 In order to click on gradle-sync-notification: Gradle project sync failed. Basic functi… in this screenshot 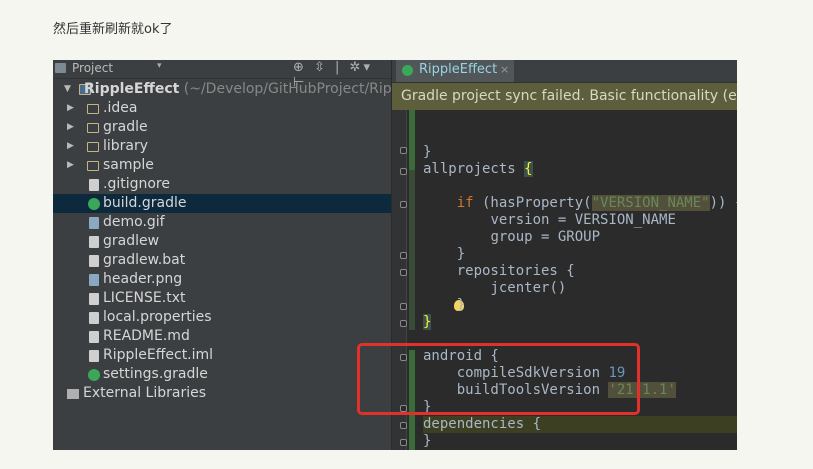, I will do `click(564, 96)`.